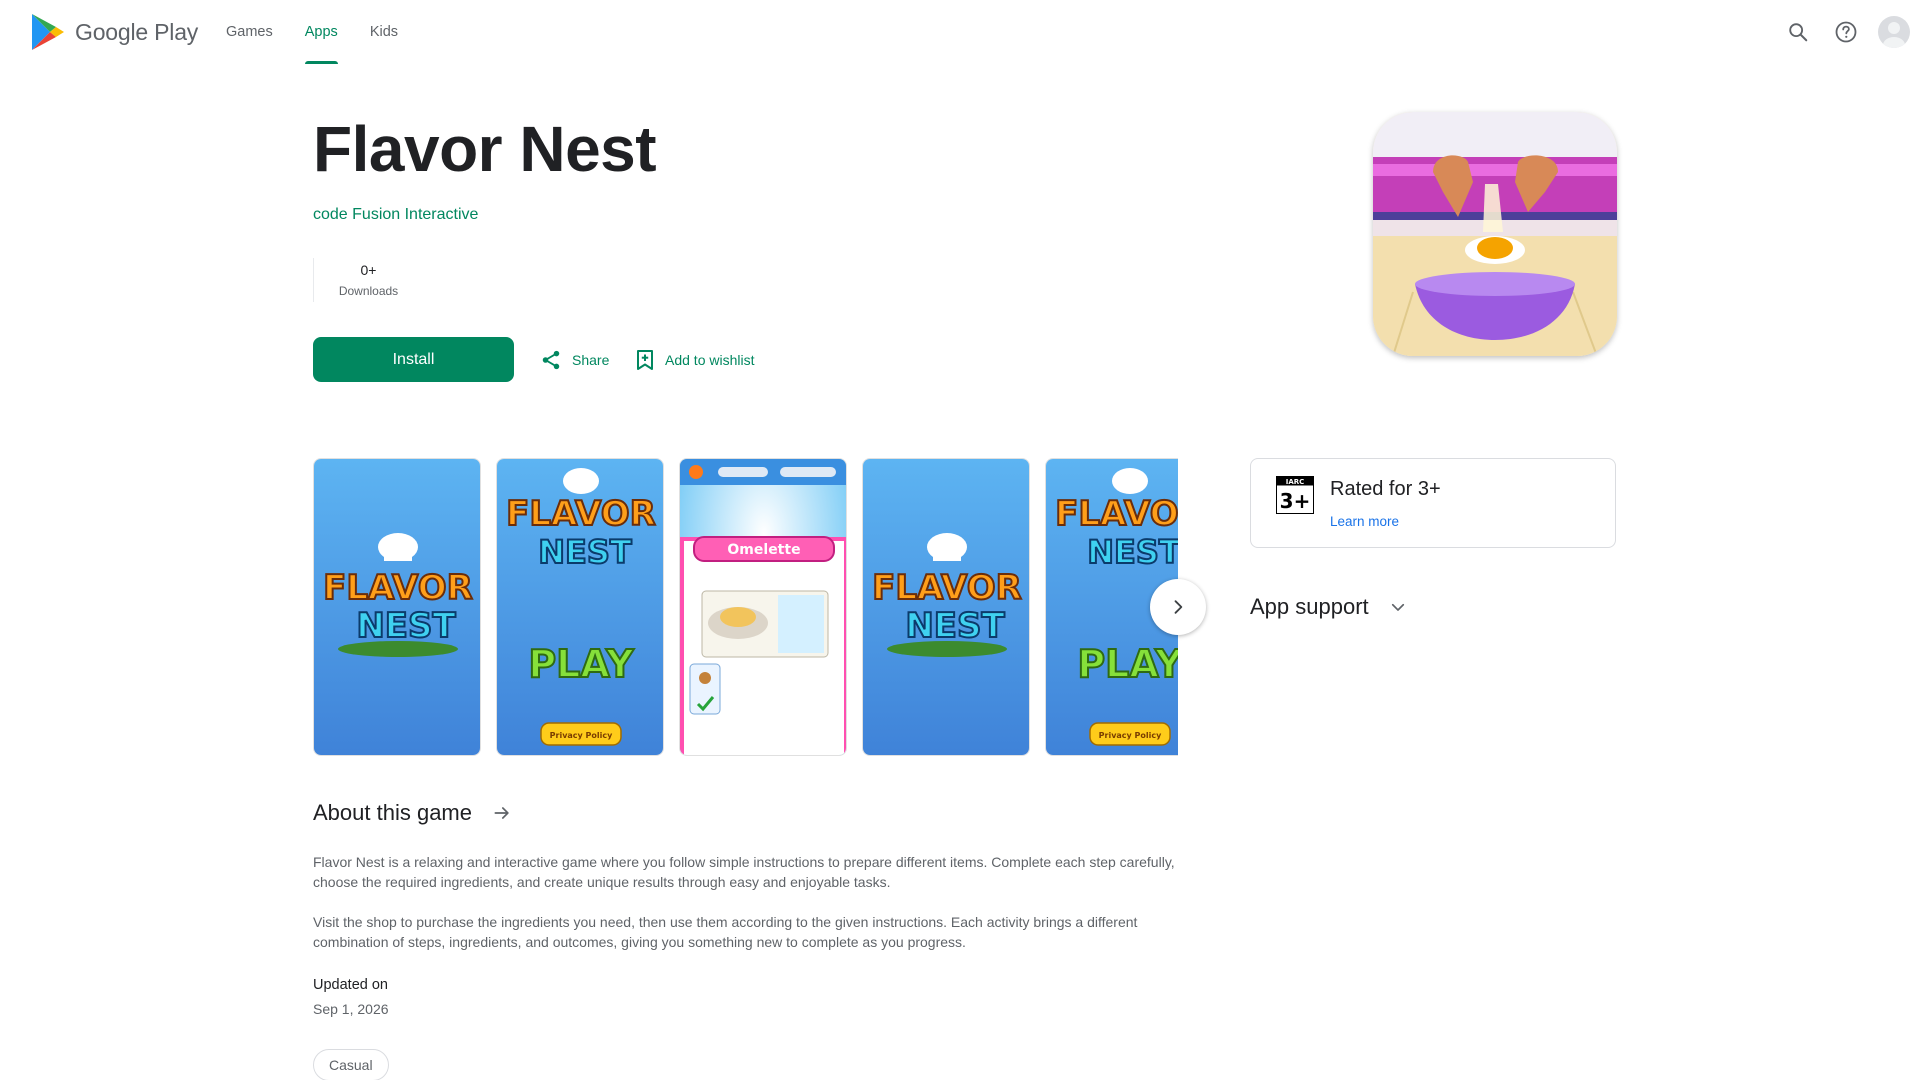 The image size is (1920, 1080). What do you see at coordinates (1364, 521) in the screenshot?
I see `learn-more-link: Learn more` at bounding box center [1364, 521].